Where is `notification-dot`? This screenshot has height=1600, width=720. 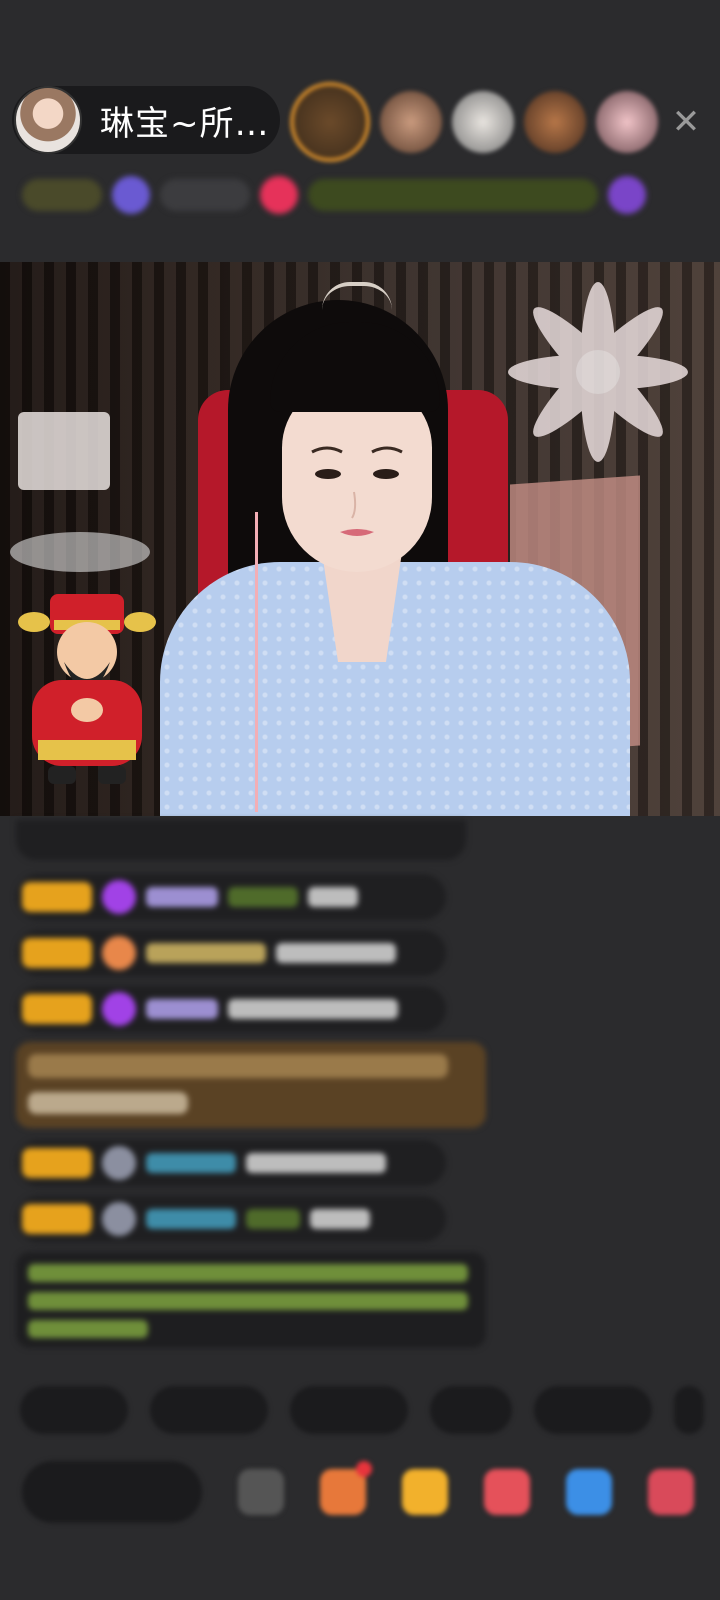 notification-dot is located at coordinates (364, 1469).